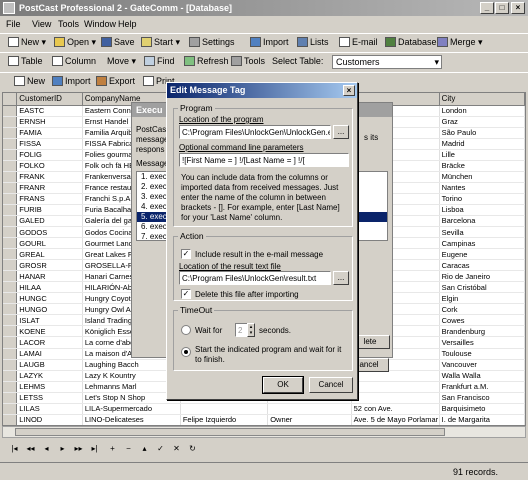 The image size is (528, 480). I want to click on table-cell: HUNGO, so click(49, 309).